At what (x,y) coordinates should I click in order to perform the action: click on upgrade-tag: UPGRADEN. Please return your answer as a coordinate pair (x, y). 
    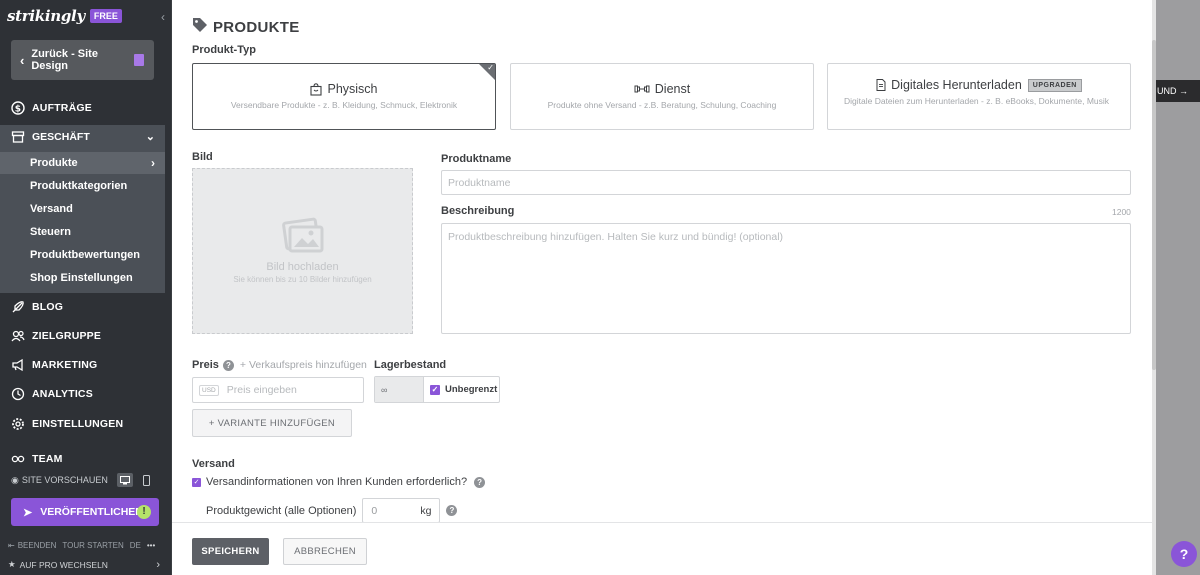
    Looking at the image, I should click on (1054, 85).